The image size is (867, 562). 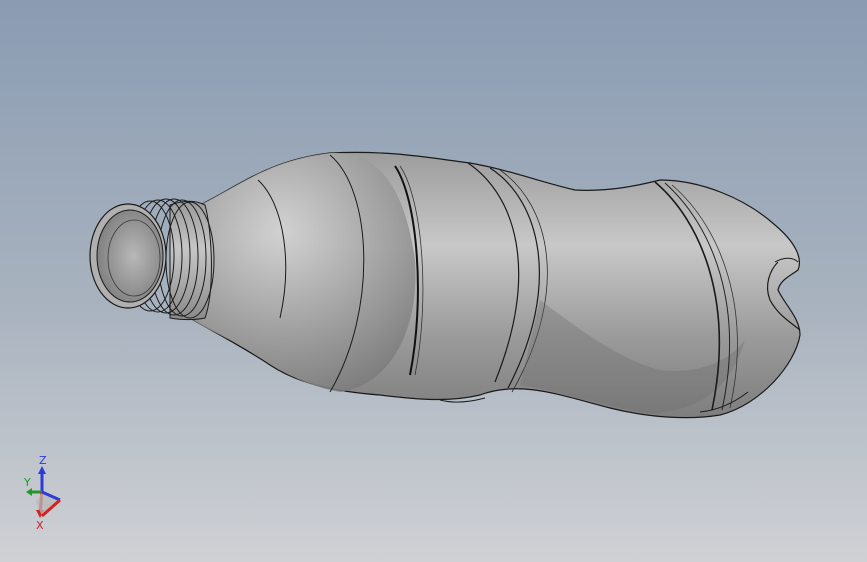 I want to click on bottle-mouth-inner, so click(x=130, y=256).